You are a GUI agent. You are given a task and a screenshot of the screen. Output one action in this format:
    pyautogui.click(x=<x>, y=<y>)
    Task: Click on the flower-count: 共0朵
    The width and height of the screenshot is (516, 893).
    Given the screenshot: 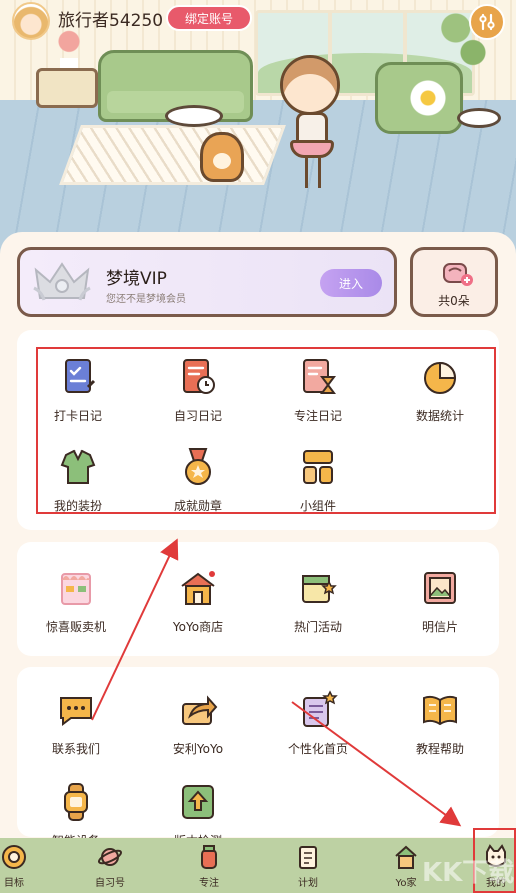 What is the action you would take?
    pyautogui.click(x=454, y=301)
    